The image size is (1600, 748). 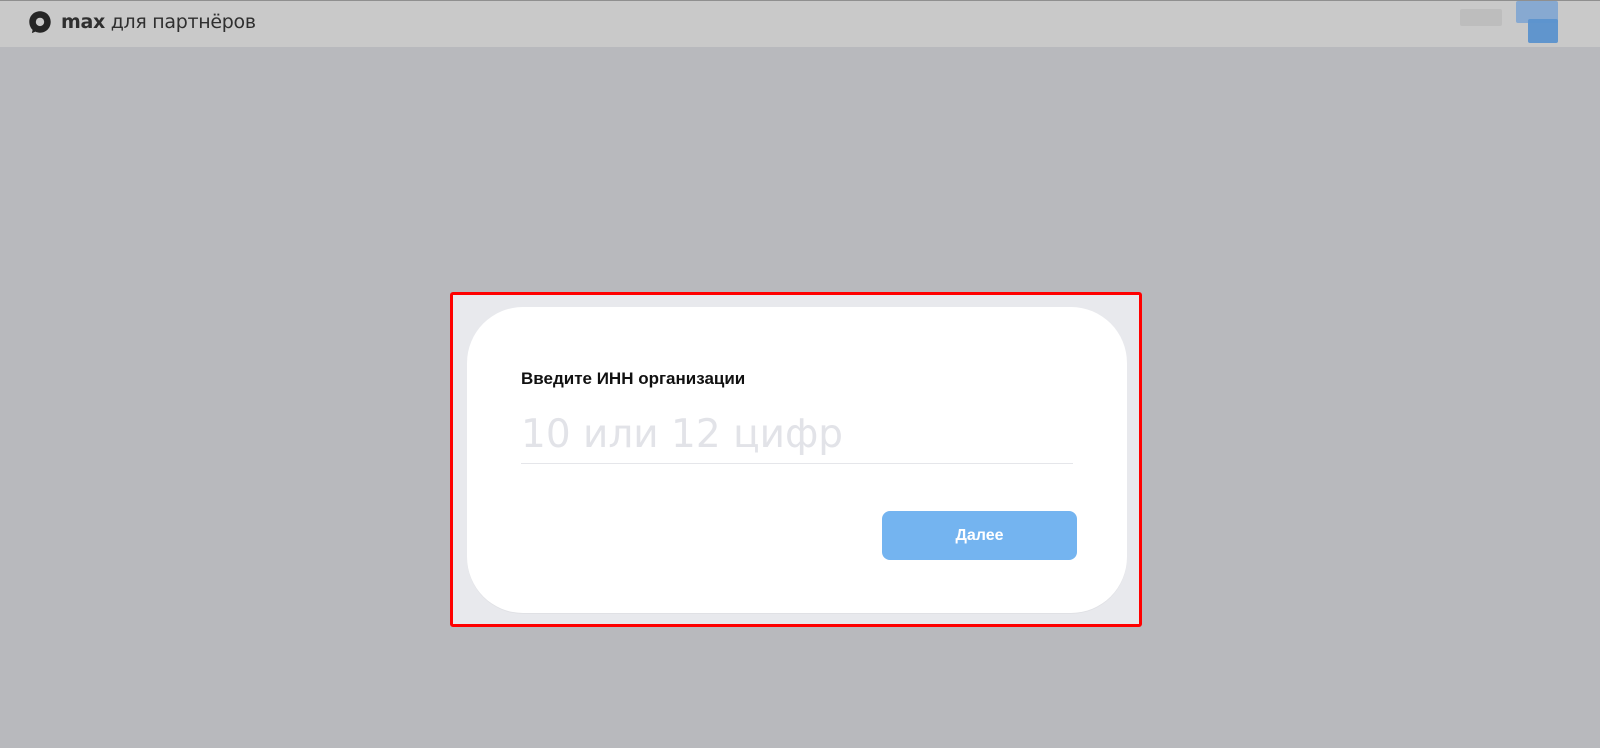 What do you see at coordinates (40, 22) in the screenshot?
I see `max-logo-icon` at bounding box center [40, 22].